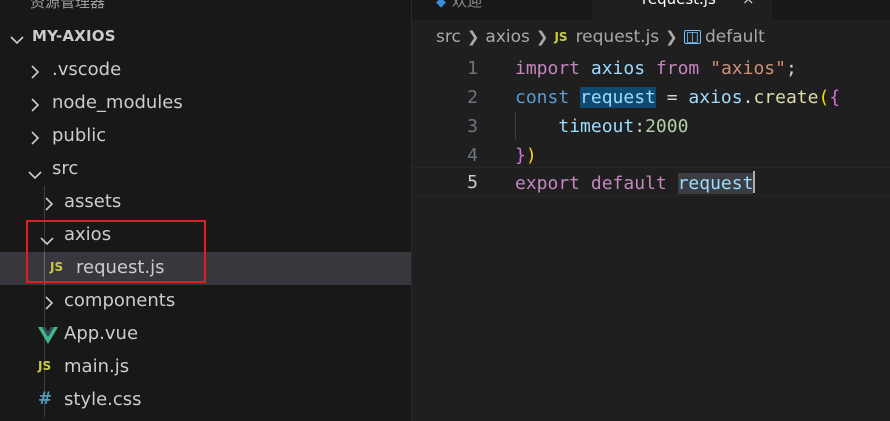  I want to click on code-line: 1 import axios from "axios";, so click(651, 68).